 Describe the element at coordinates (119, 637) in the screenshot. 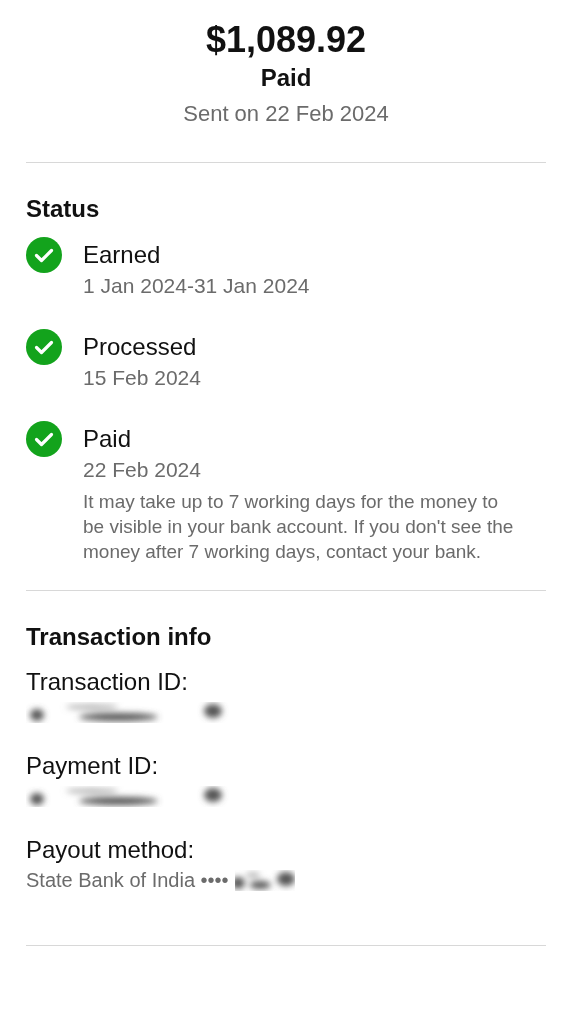

I see `section-title: Transaction info` at that location.